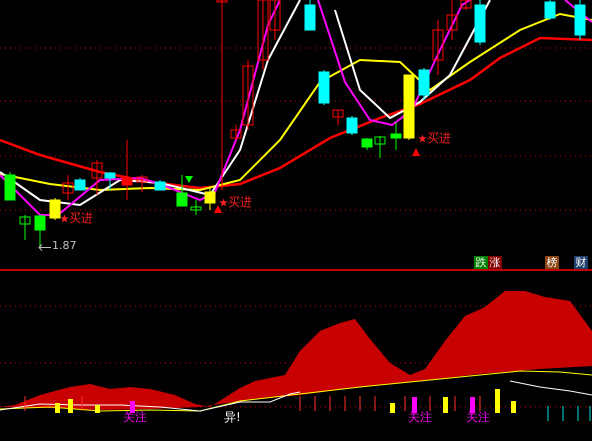 The height and width of the screenshot is (441, 592). What do you see at coordinates (64, 245) in the screenshot?
I see `low-price-label: 1.87` at bounding box center [64, 245].